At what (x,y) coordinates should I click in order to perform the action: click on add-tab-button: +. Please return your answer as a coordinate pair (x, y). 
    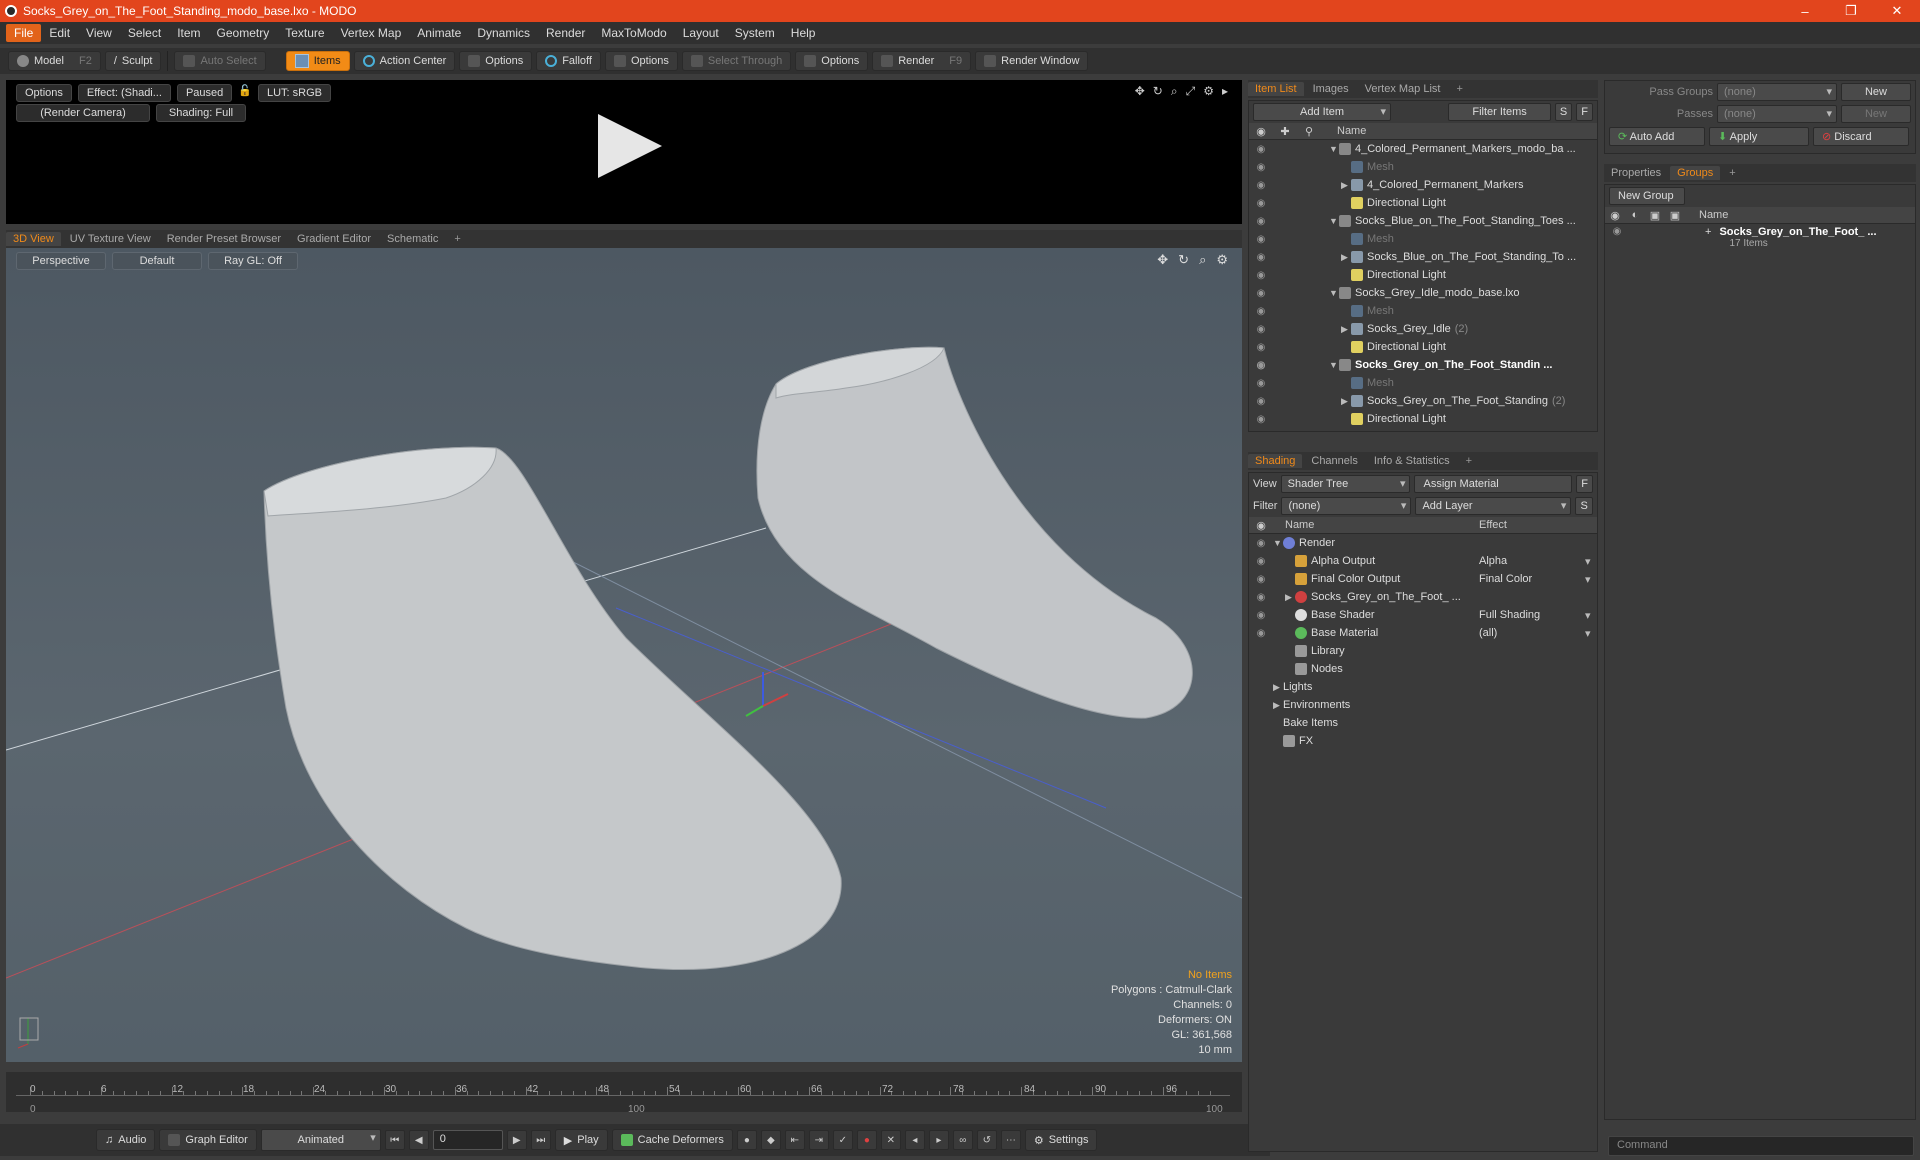
    Looking at the image, I should click on (1459, 89).